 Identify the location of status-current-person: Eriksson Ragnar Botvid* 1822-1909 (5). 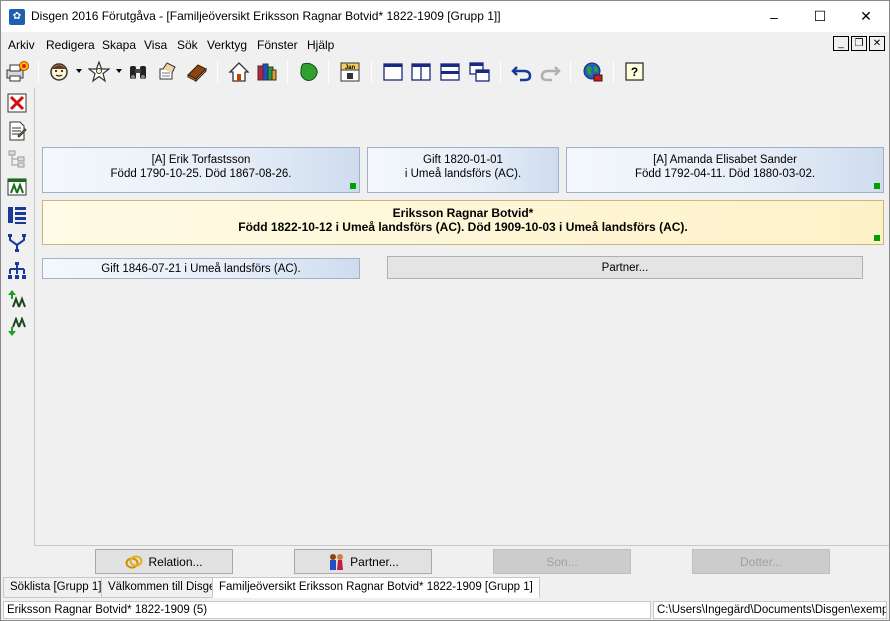
(327, 610).